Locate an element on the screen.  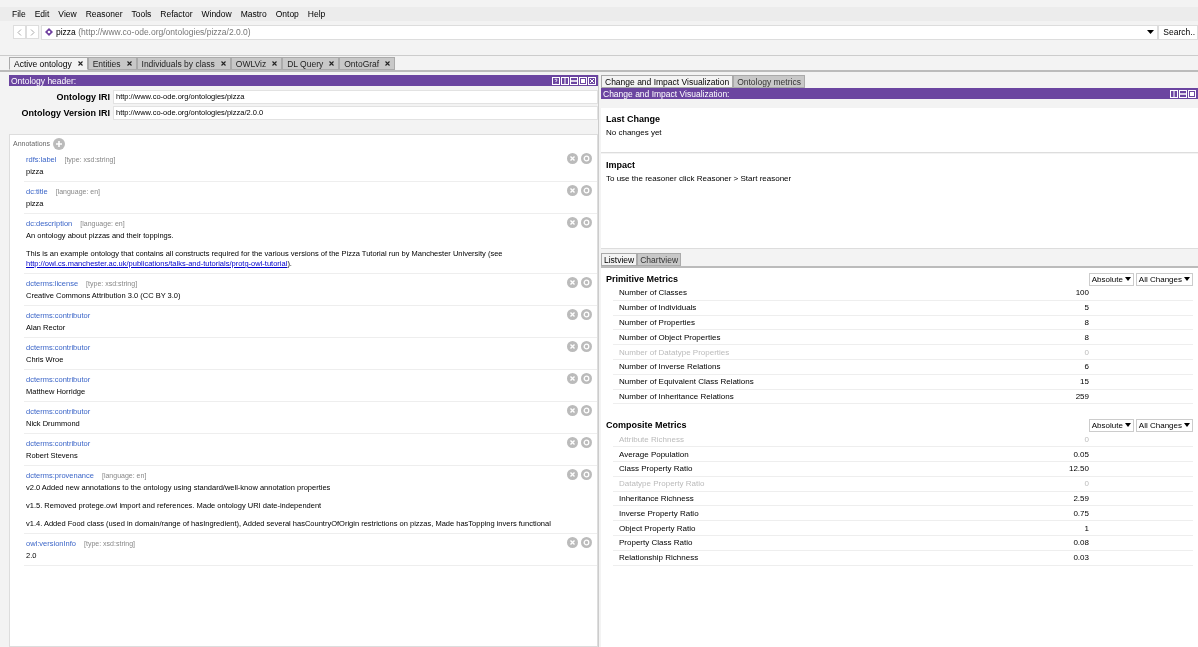
metric-name: Number of Datatype Properties is located at coordinates (674, 352).